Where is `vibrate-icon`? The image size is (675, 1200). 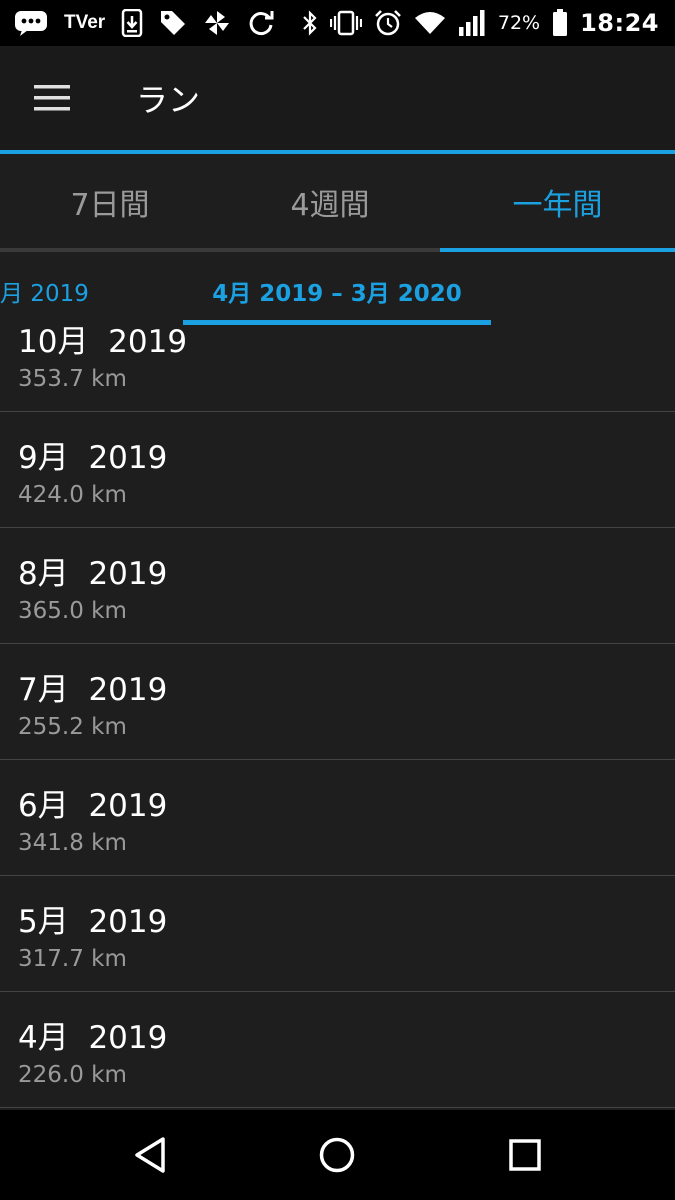
vibrate-icon is located at coordinates (345, 23).